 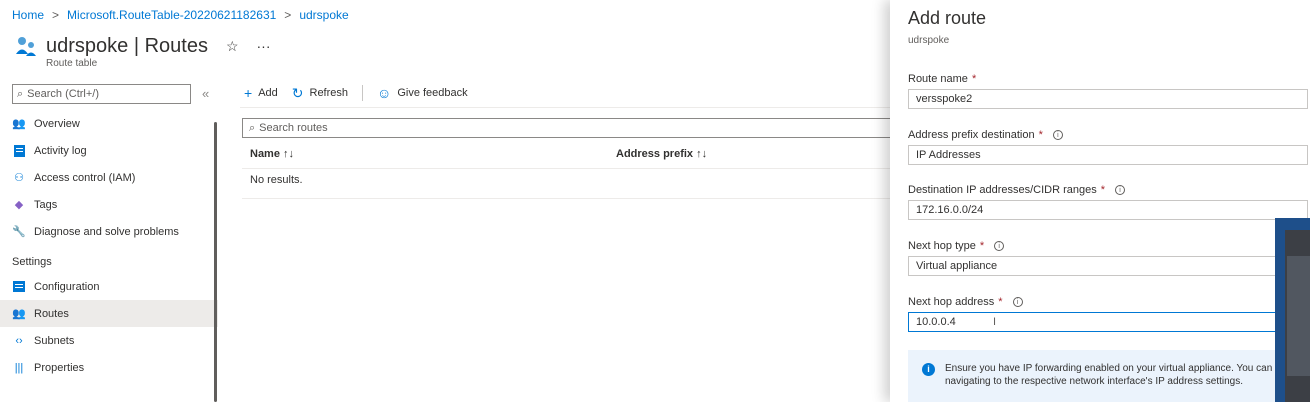 I want to click on sidebar-item-configuration: Configuration, so click(x=109, y=286).